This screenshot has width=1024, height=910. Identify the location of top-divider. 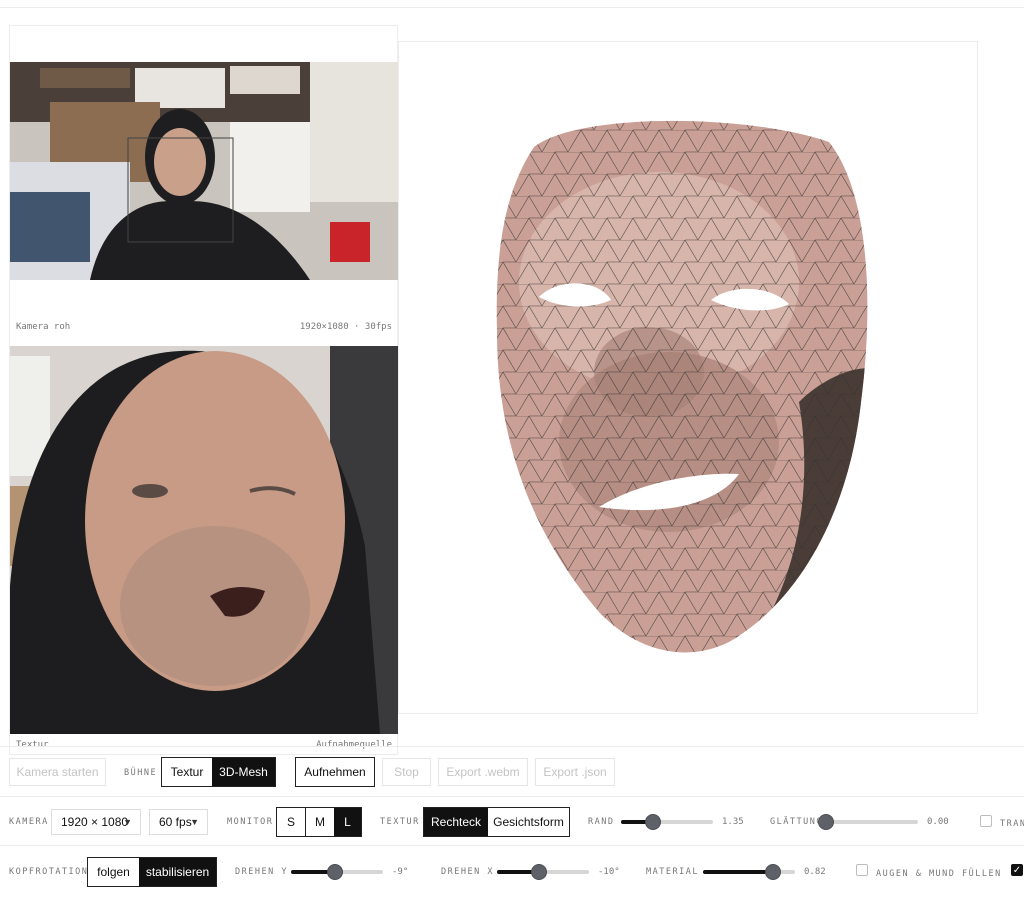
(512, 7).